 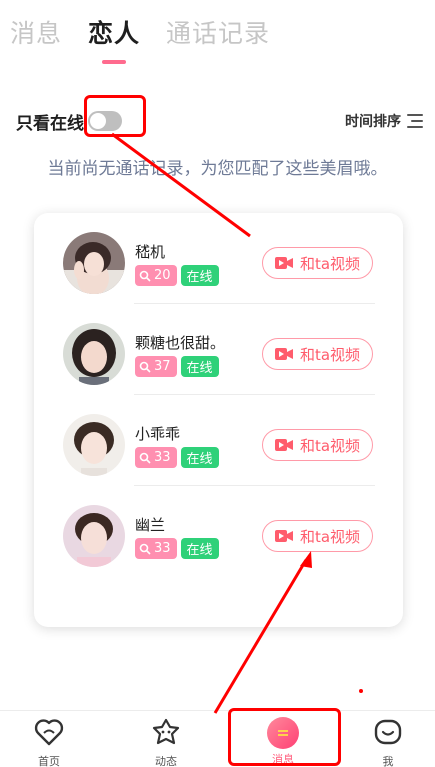 What do you see at coordinates (218, 440) in the screenshot?
I see `user-row: 小乖乖 33 在线 和ta视频` at bounding box center [218, 440].